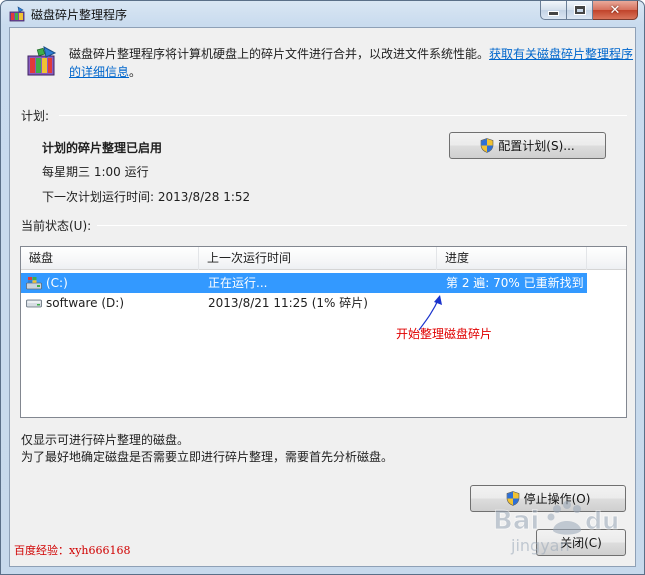 Image resolution: width=645 pixels, height=575 pixels. Describe the element at coordinates (79, 15) in the screenshot. I see `window-title: 磁盘碎片整理程序` at that location.